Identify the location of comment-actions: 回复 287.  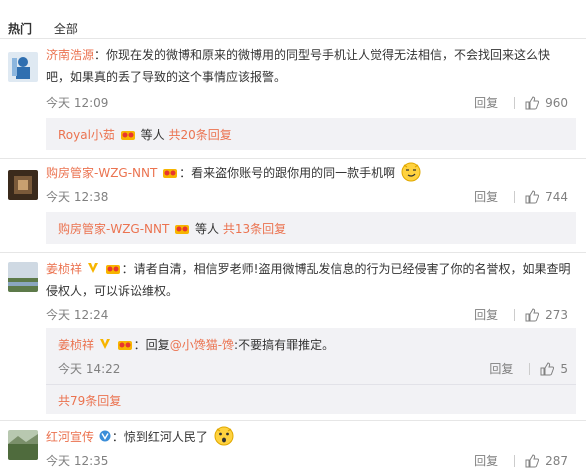
(521, 460).